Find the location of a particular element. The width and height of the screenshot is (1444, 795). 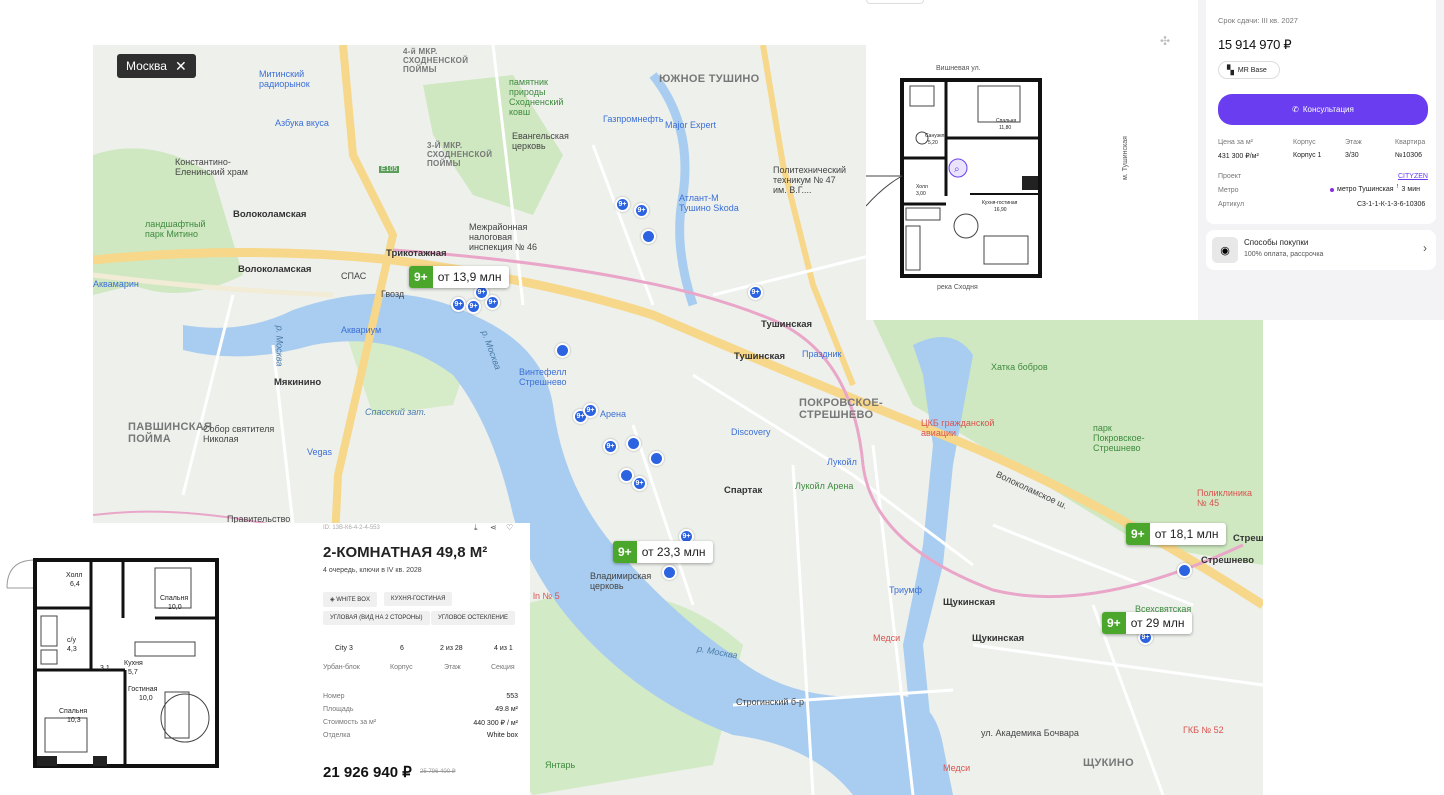

map-label: Собор святителя Николая is located at coordinates (239, 434).